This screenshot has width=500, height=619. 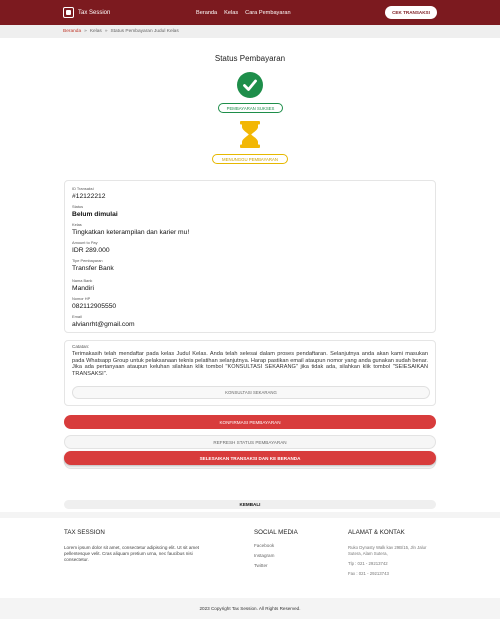 What do you see at coordinates (131, 232) in the screenshot?
I see `class-value: Tingkatkan keterampilan dan karier mu!` at bounding box center [131, 232].